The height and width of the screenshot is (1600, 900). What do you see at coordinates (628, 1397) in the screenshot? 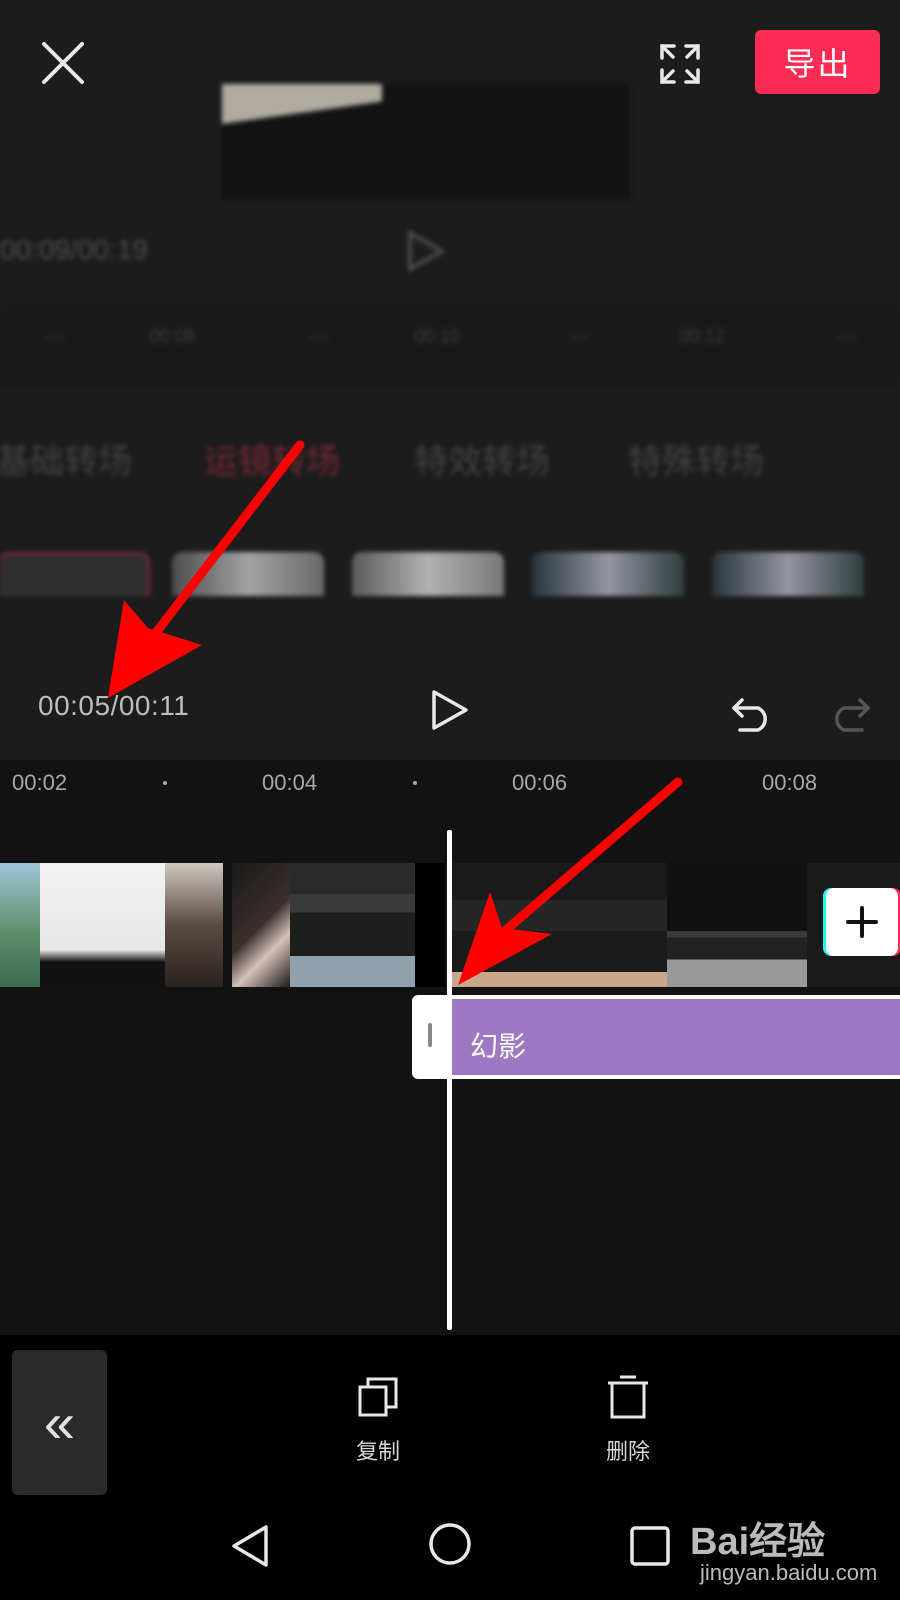
I see `delete-icon` at bounding box center [628, 1397].